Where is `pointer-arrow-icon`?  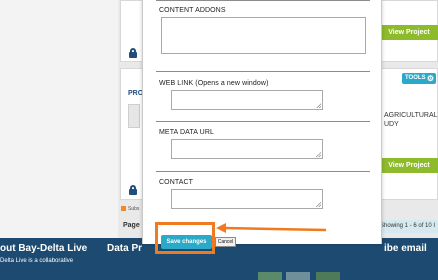
pointer-arrow-icon is located at coordinates (271, 228).